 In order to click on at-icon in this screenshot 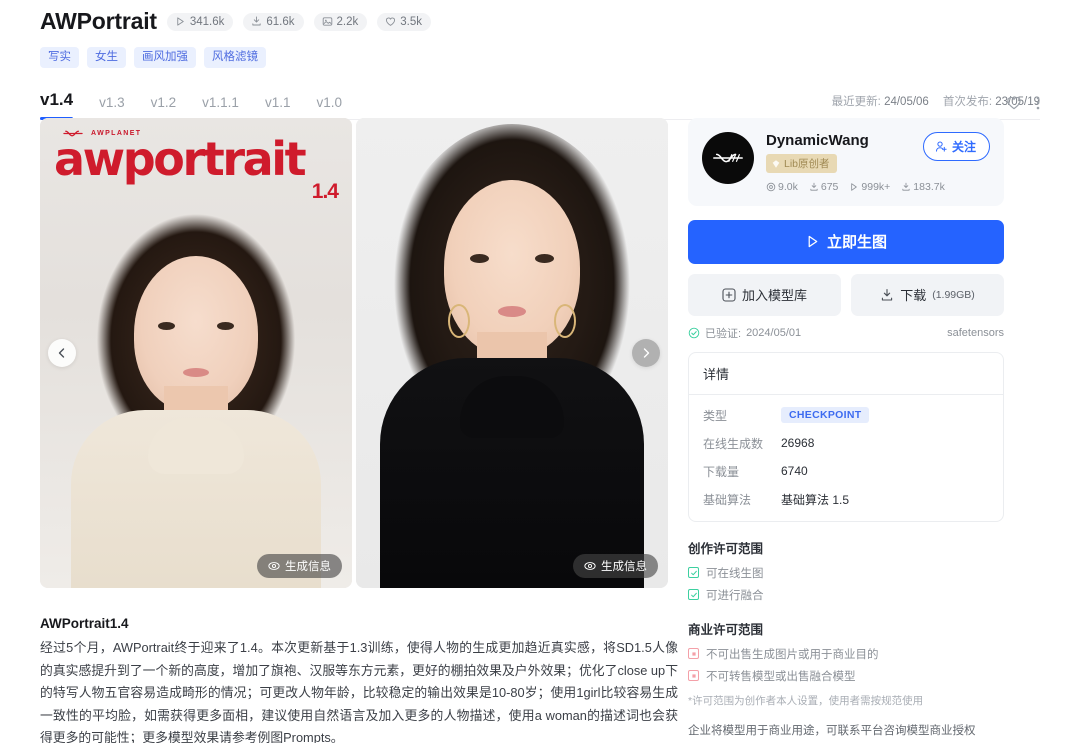, I will do `click(771, 186)`.